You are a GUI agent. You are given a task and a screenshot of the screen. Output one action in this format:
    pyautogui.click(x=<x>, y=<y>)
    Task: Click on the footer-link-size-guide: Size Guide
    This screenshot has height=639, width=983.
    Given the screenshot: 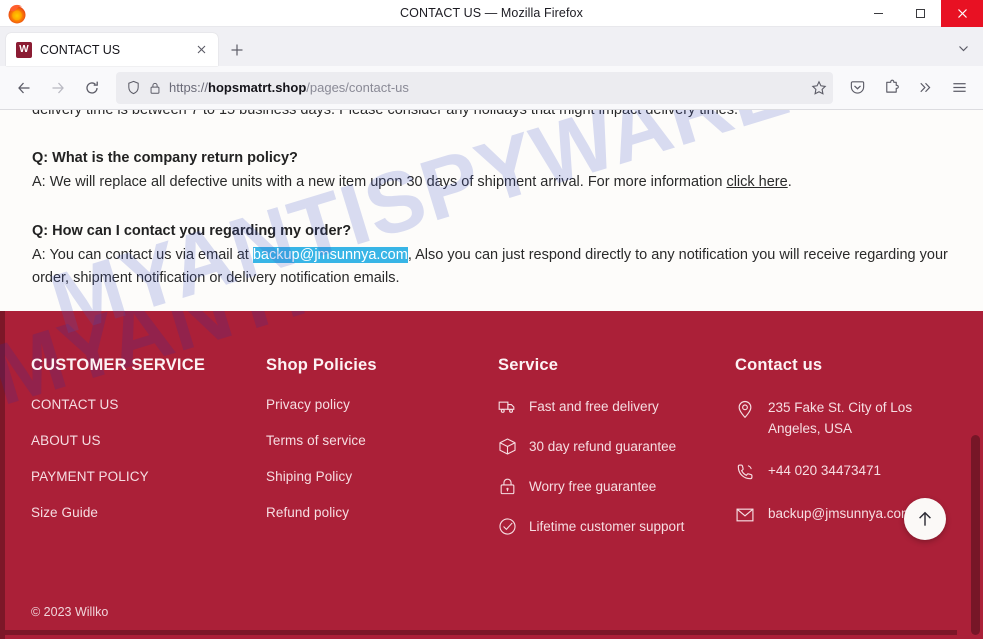 What is the action you would take?
    pyautogui.click(x=148, y=512)
    